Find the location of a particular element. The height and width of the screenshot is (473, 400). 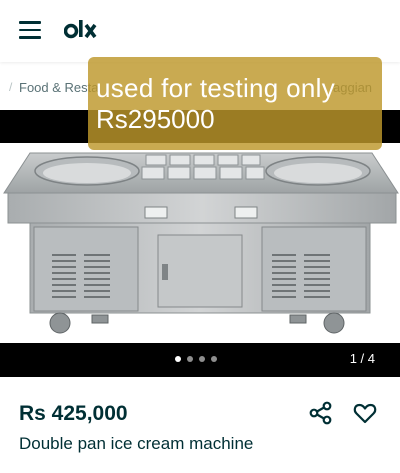

olx-logo is located at coordinates (84, 30).